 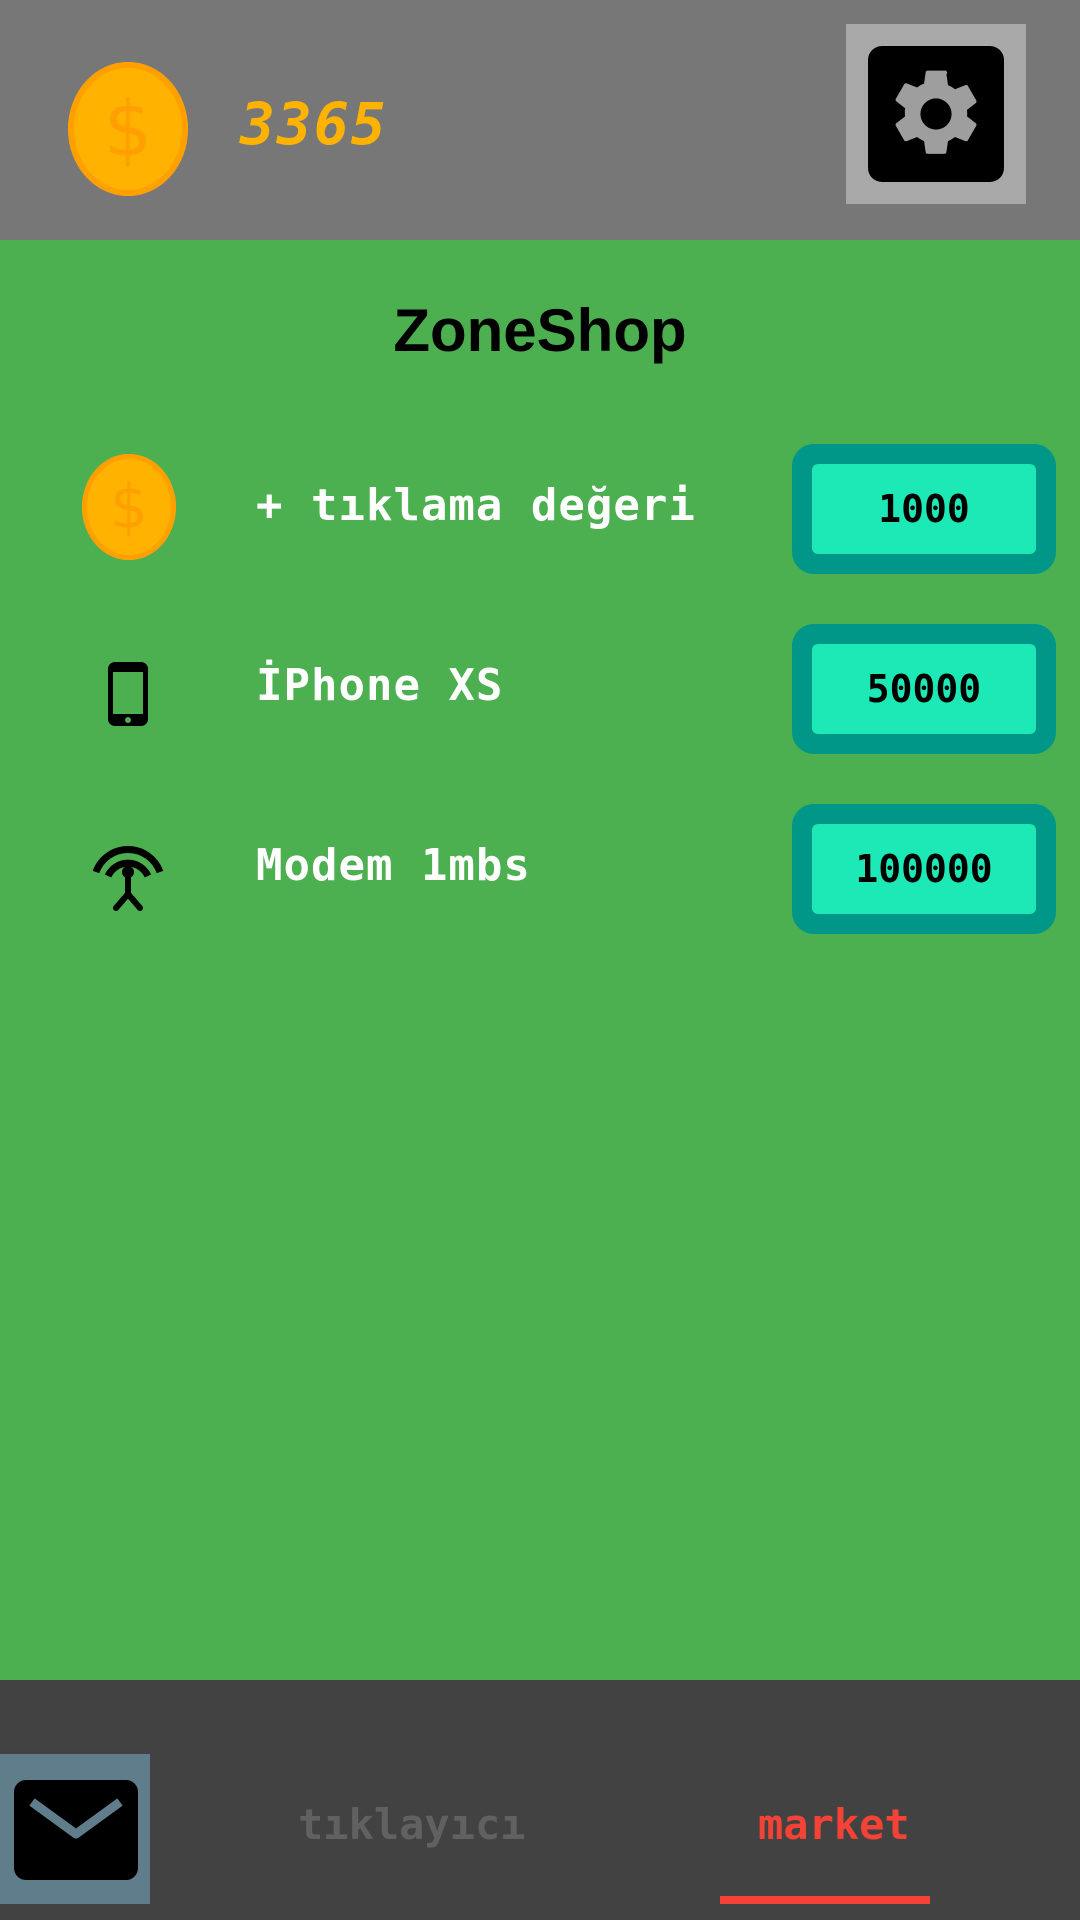 I want to click on item-label: + tıklama değeri, so click(x=476, y=505).